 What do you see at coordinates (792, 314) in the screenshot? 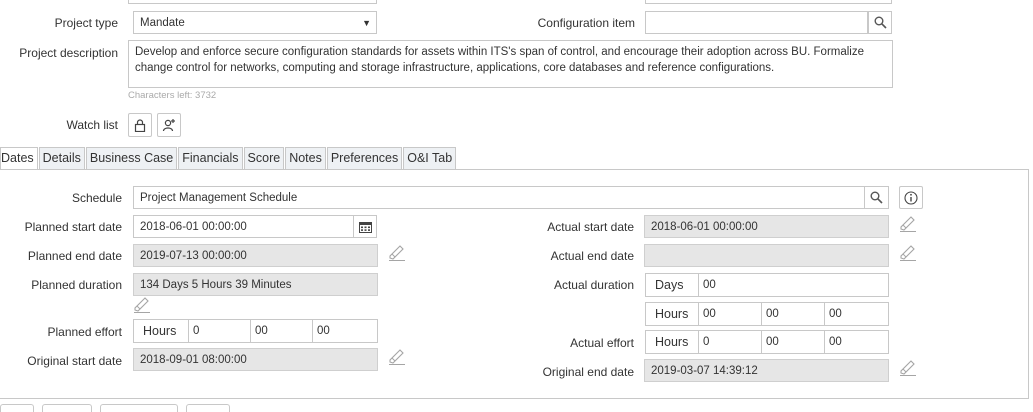
I see `actual-duration-minutes-input: 00` at bounding box center [792, 314].